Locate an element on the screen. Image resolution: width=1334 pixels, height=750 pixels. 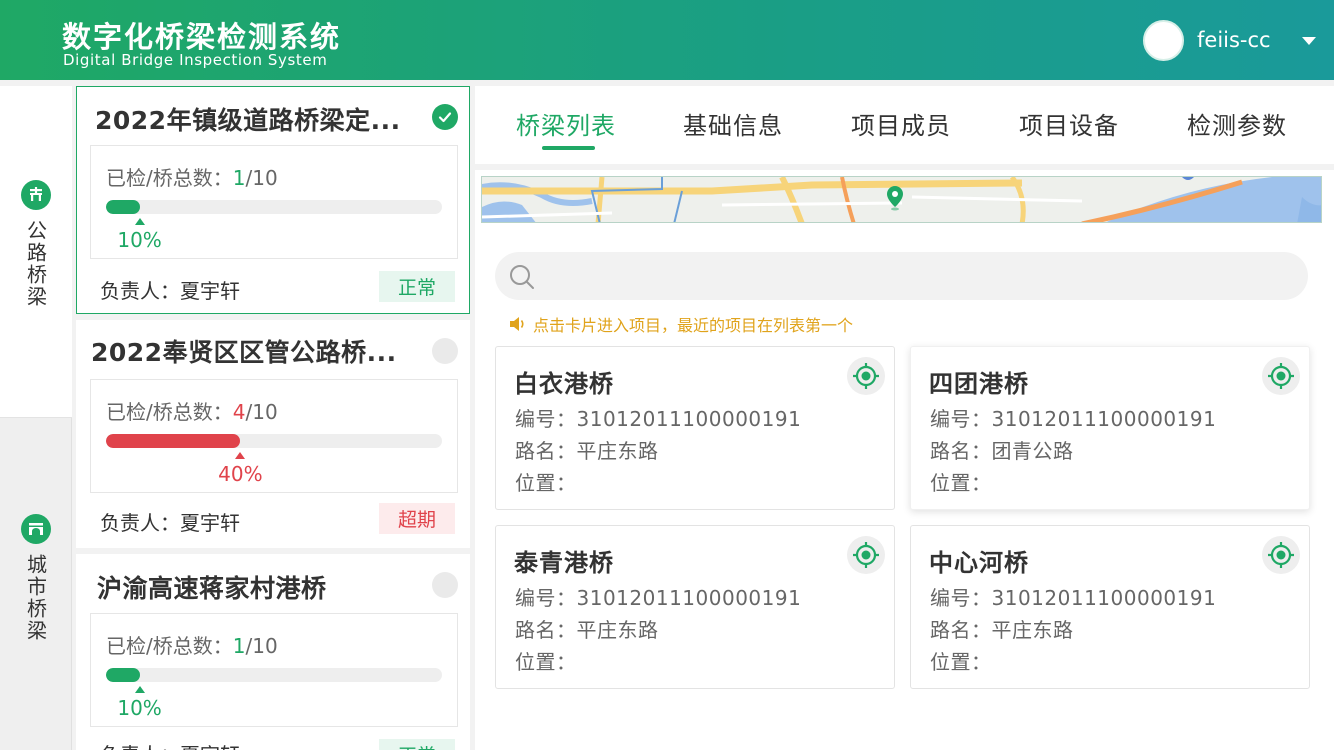
project-card: 沪渝高速蒋家村港桥 已检/桥总数：1/10 10% 负责人：夏宇轩 正常 is located at coordinates (273, 652).